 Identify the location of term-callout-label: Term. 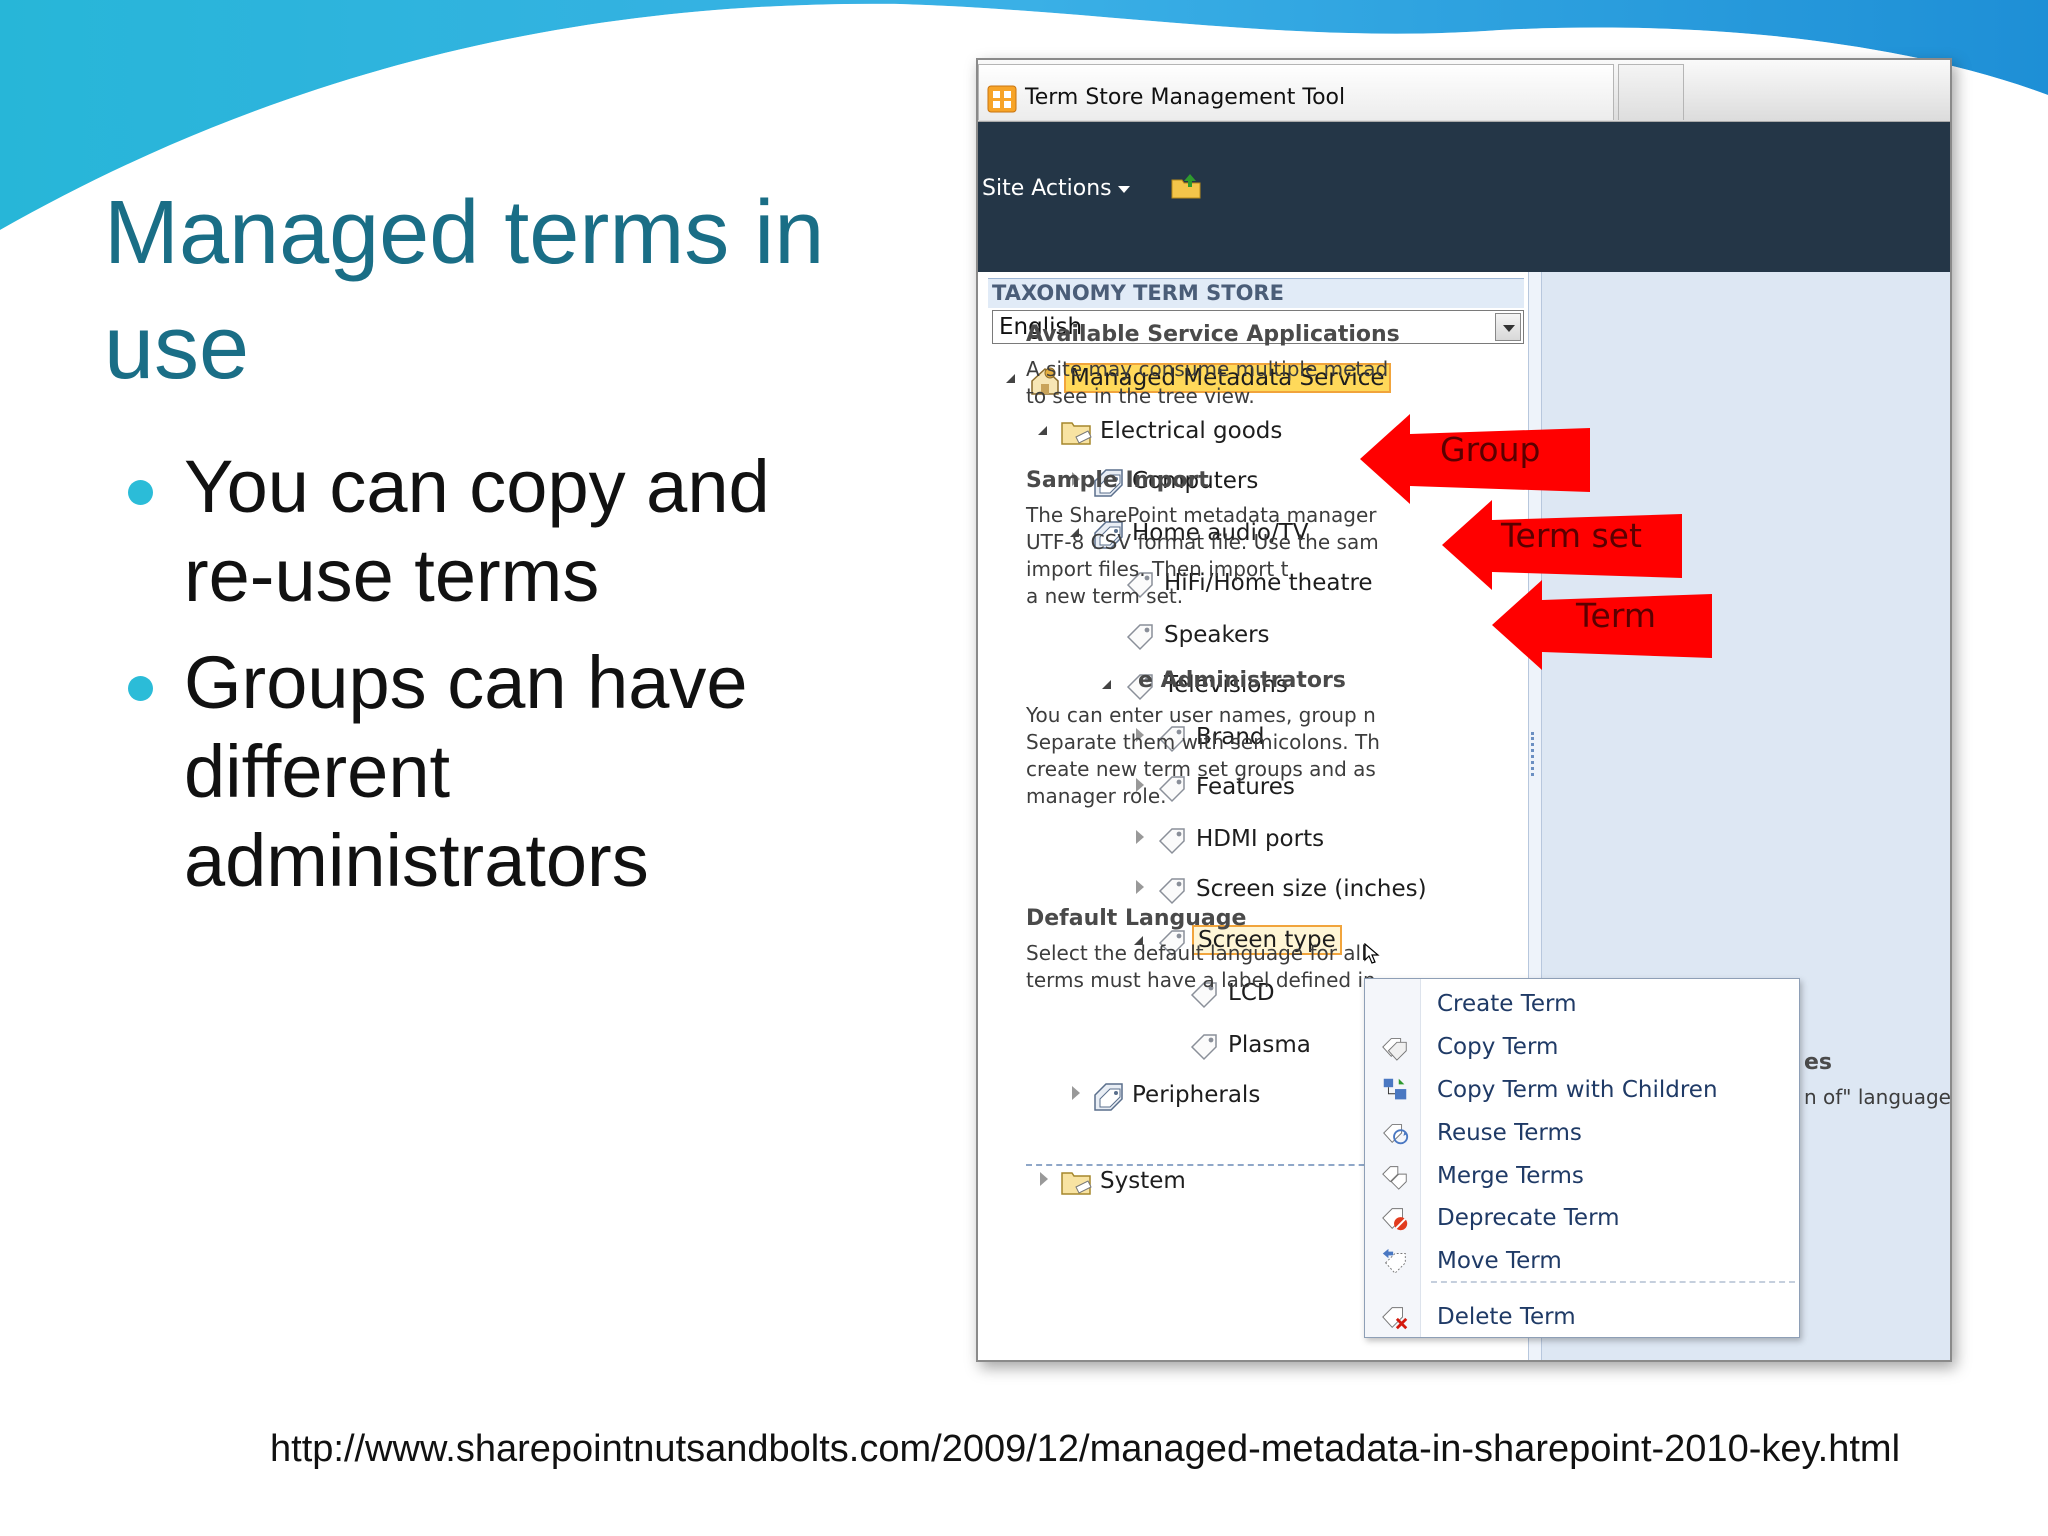
(1616, 615).